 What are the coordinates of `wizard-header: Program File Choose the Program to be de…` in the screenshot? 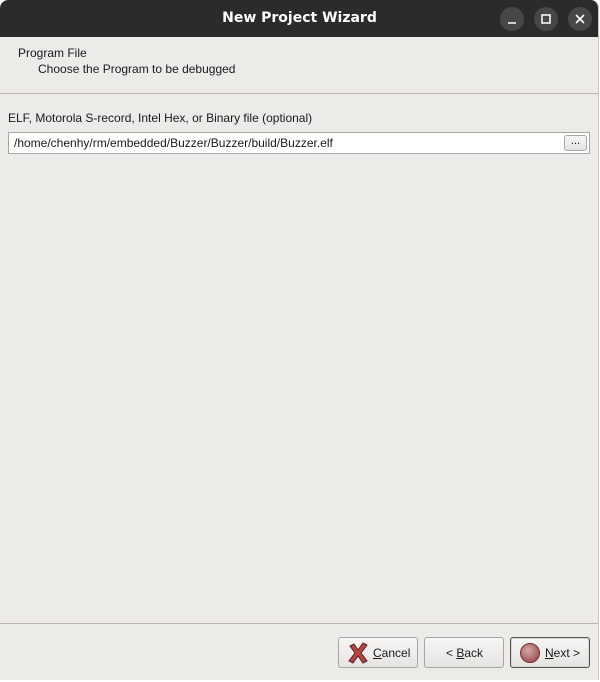 It's located at (299, 65).